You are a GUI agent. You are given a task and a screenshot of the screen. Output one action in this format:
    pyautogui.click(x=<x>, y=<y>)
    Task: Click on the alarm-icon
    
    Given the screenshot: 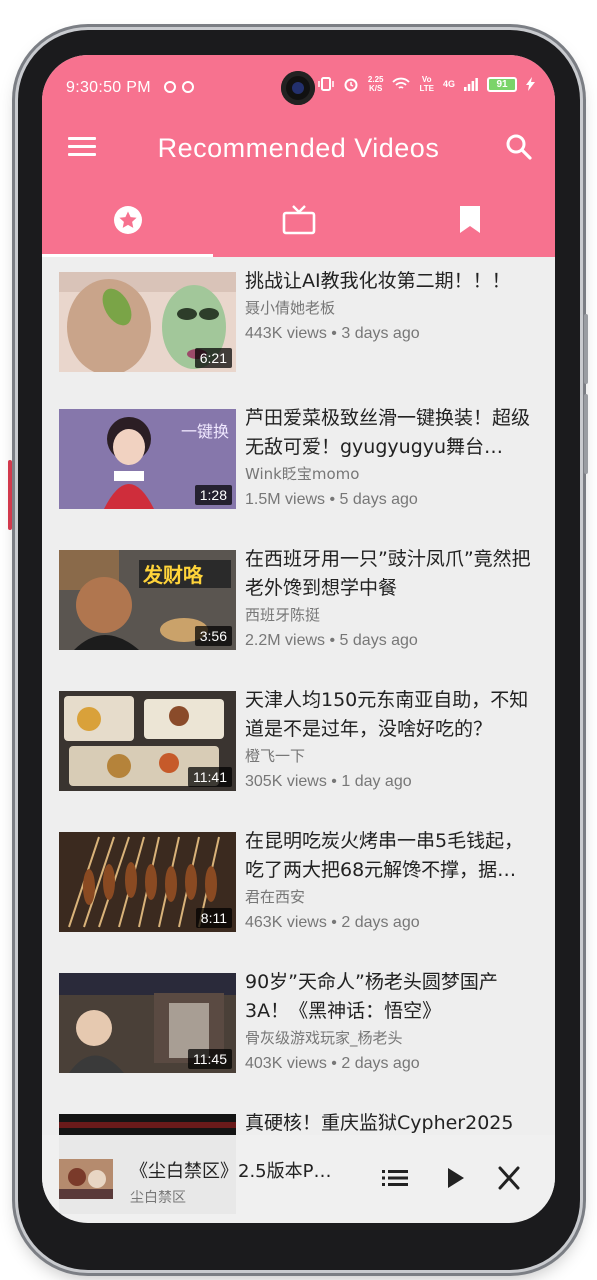 What is the action you would take?
    pyautogui.click(x=351, y=85)
    